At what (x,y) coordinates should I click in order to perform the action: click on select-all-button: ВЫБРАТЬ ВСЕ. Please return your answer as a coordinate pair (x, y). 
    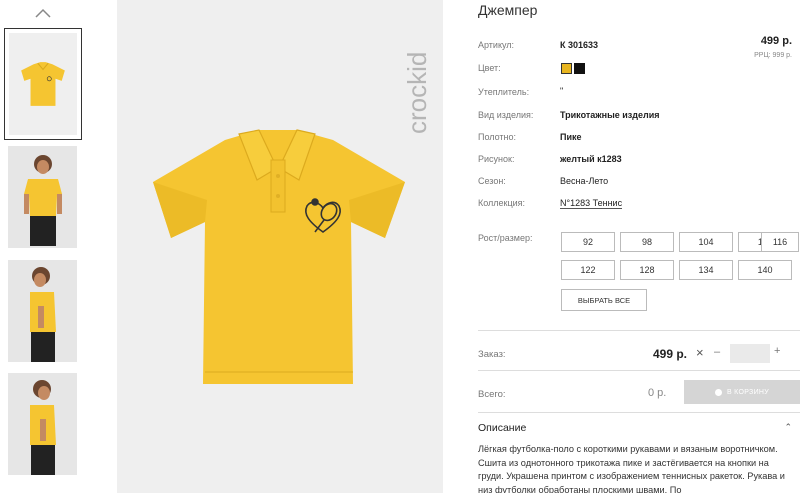
    Looking at the image, I should click on (604, 300).